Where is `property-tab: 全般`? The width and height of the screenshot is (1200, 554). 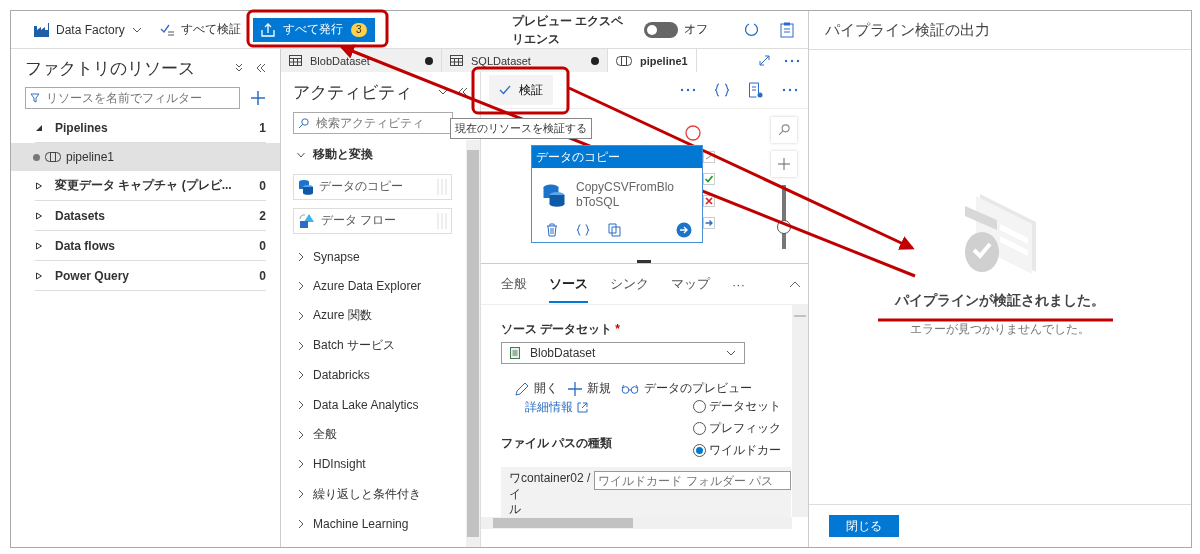 property-tab: 全般 is located at coordinates (514, 284).